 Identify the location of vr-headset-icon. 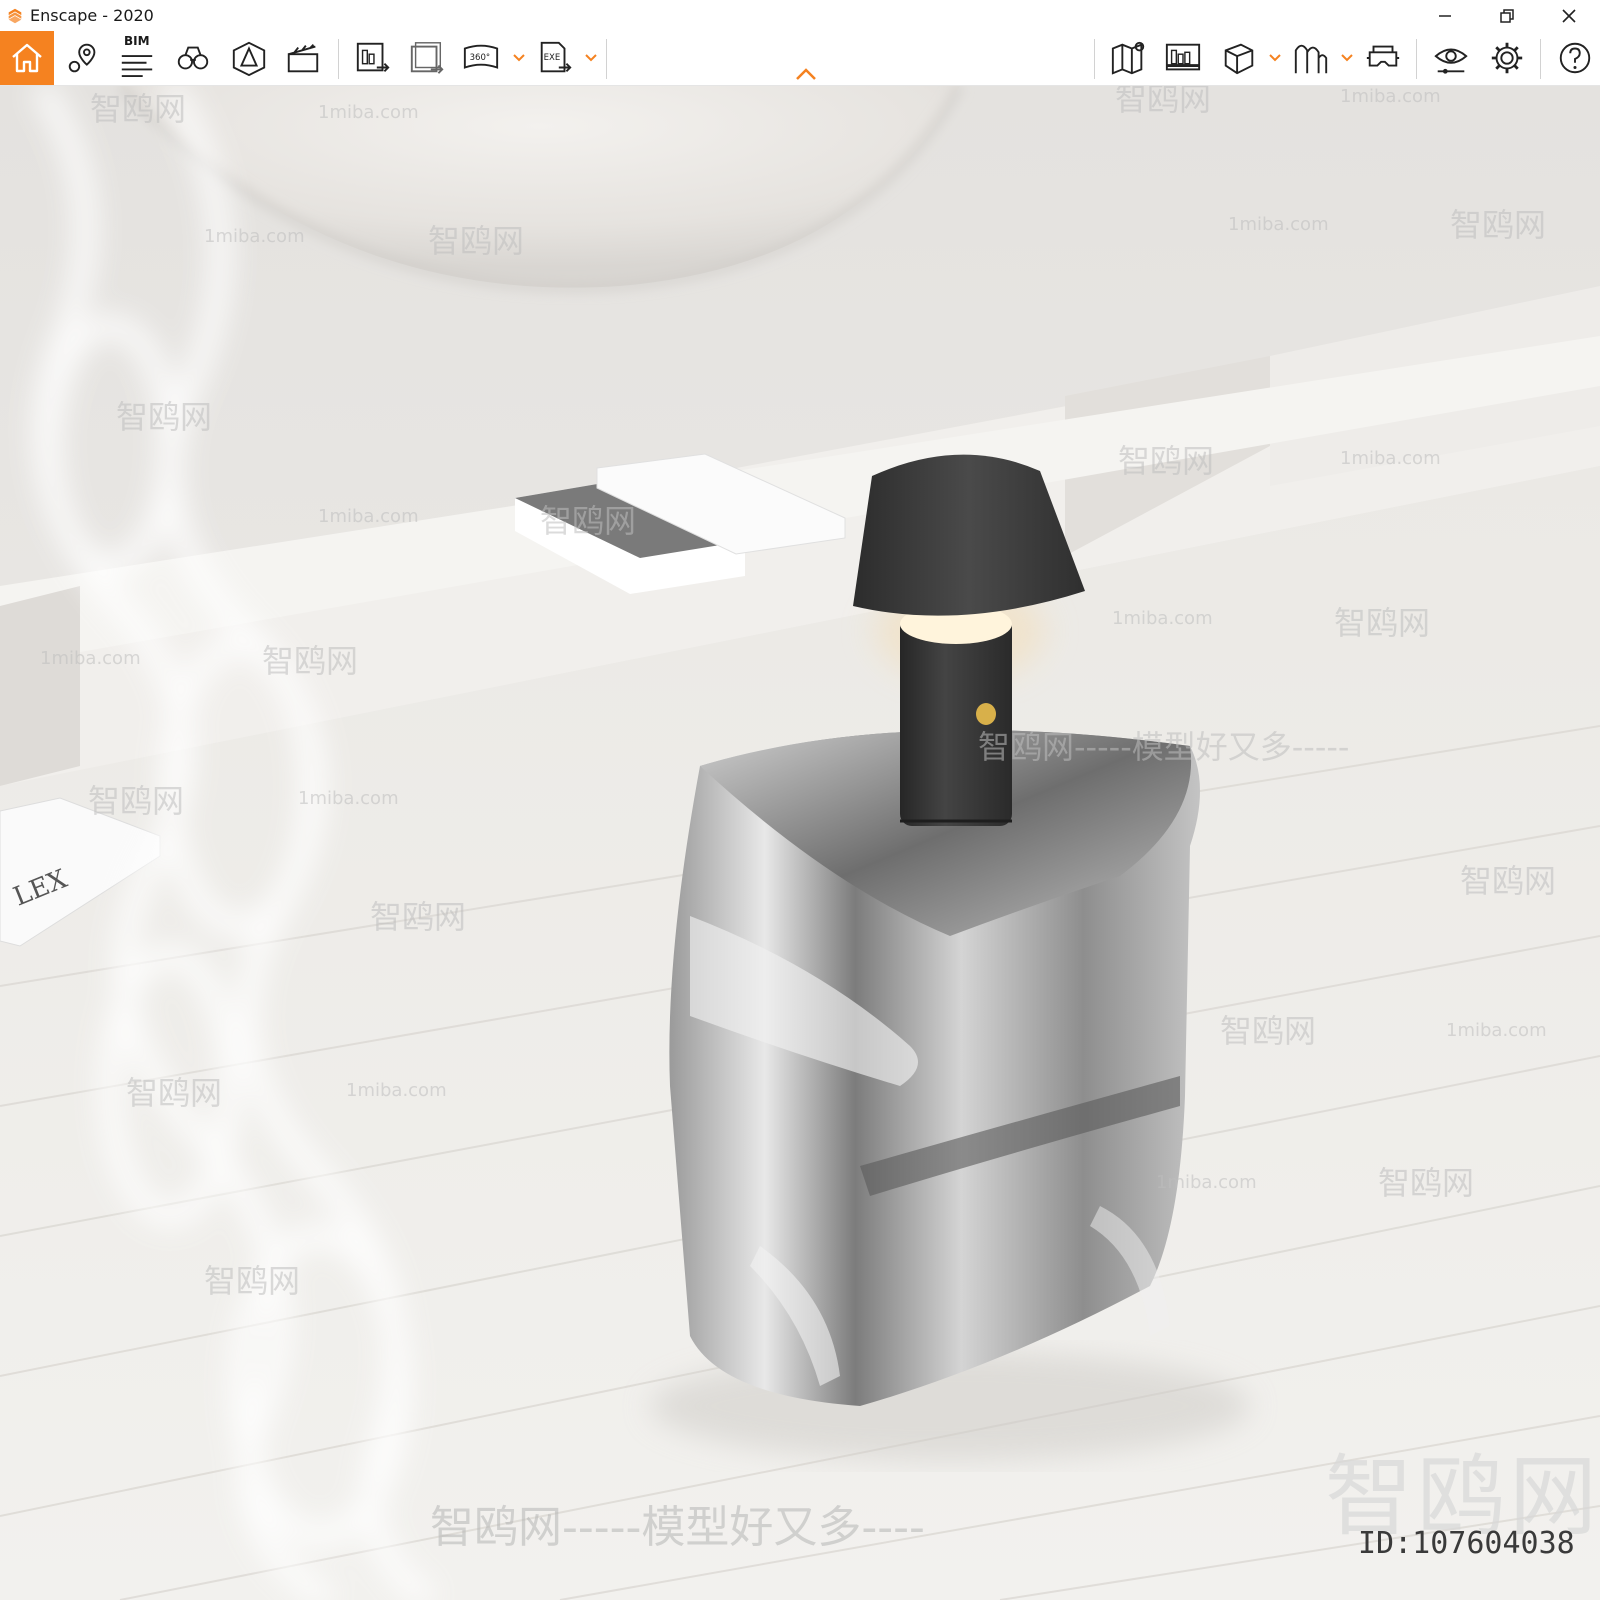
(1383, 56).